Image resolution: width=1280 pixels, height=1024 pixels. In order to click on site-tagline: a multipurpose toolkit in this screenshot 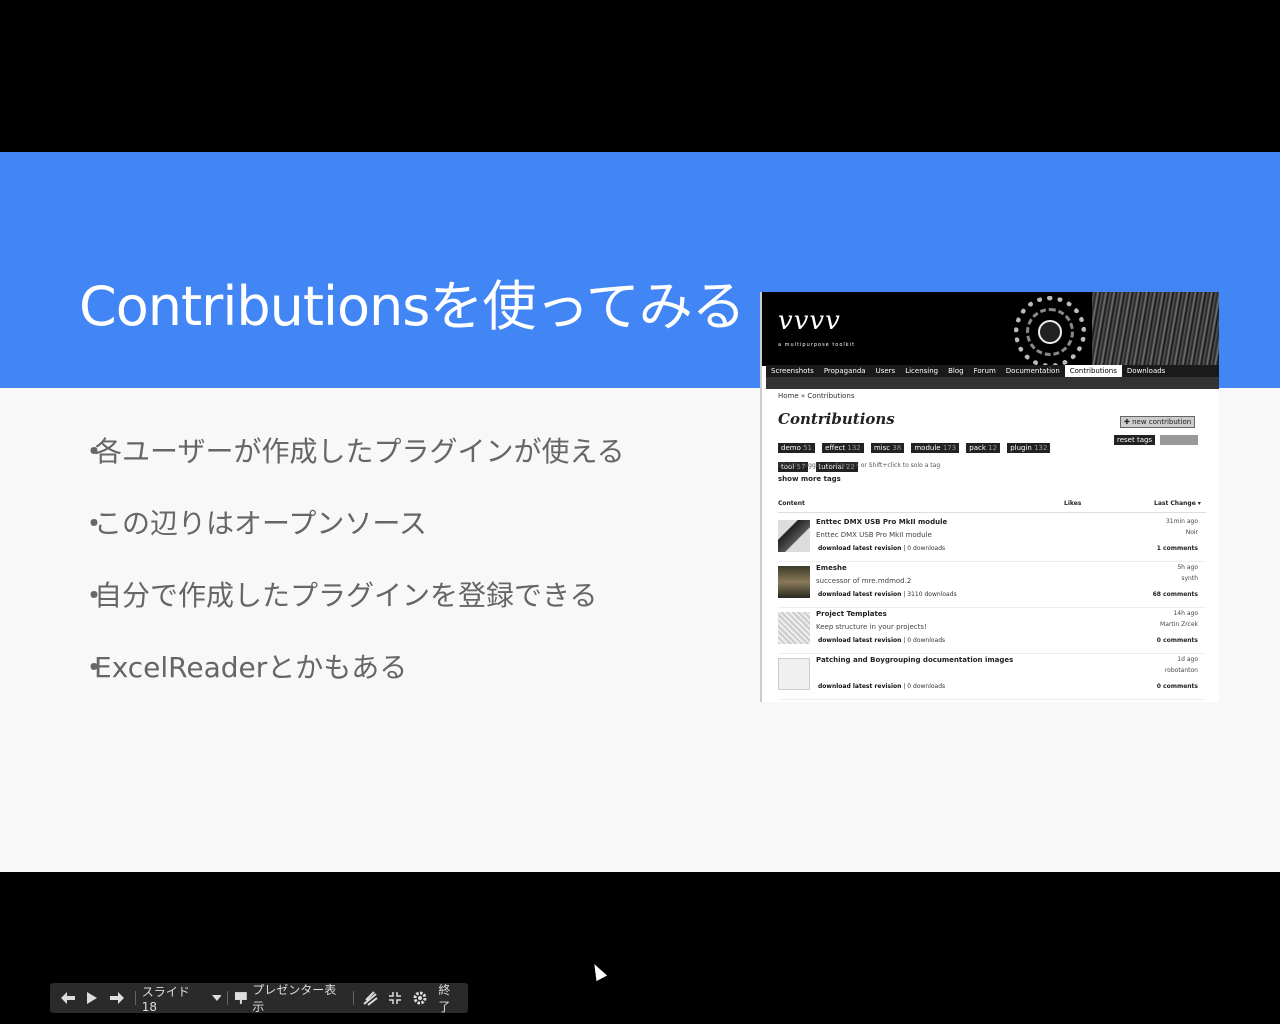, I will do `click(817, 345)`.